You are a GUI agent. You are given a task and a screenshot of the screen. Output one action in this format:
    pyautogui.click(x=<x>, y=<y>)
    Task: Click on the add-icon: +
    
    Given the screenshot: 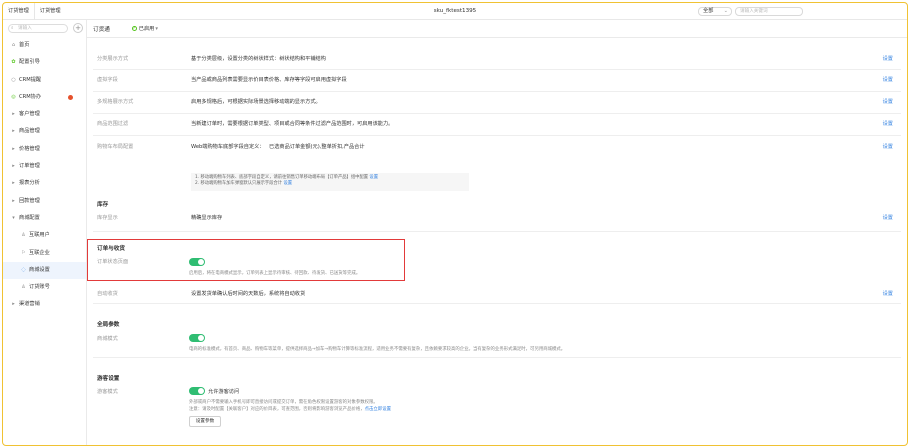 What is the action you would take?
    pyautogui.click(x=78, y=28)
    